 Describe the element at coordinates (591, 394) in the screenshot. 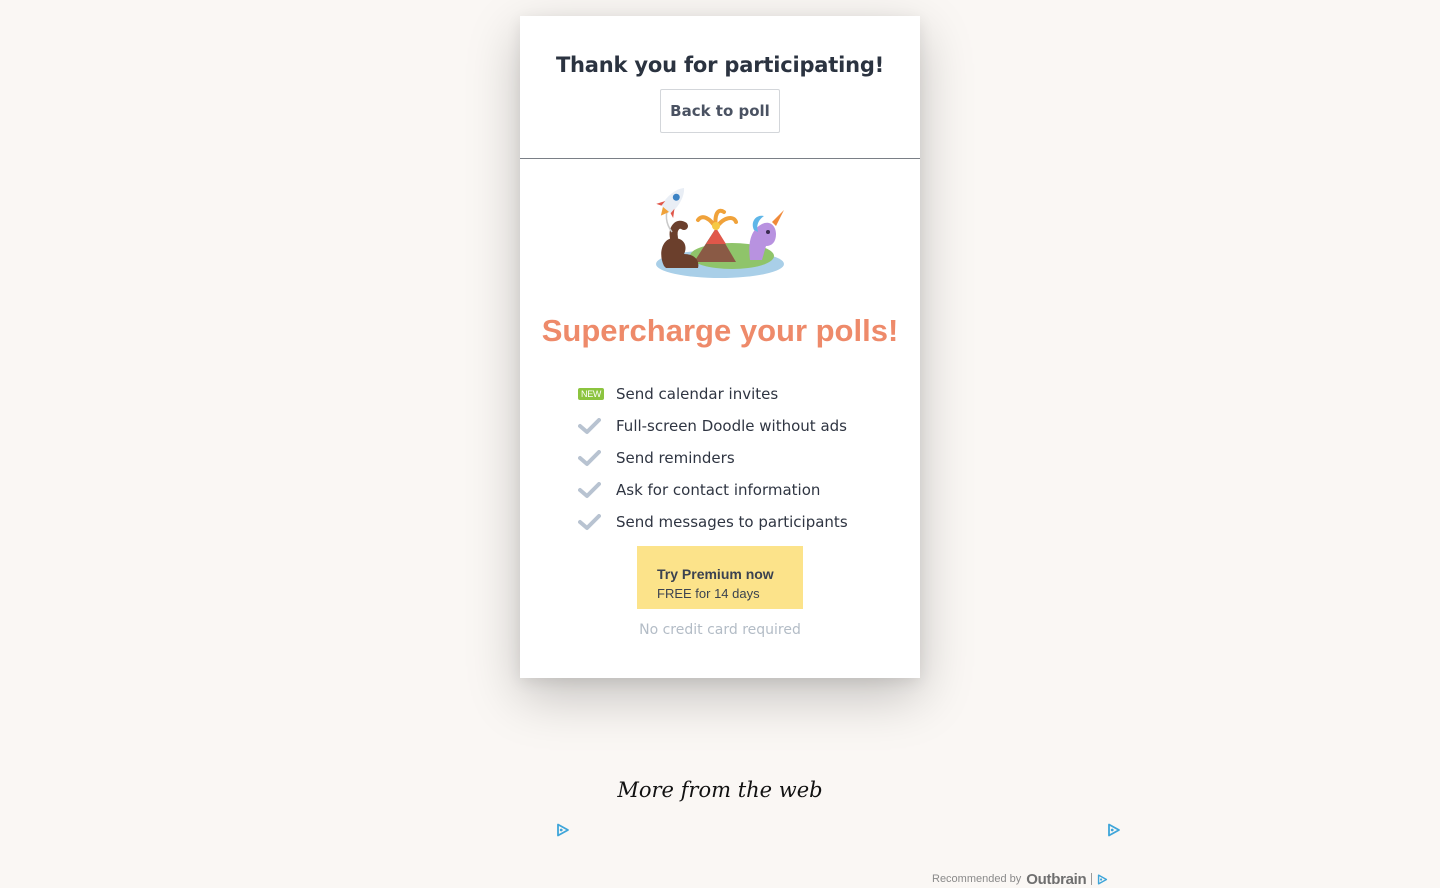

I see `new-badge: NEW` at that location.